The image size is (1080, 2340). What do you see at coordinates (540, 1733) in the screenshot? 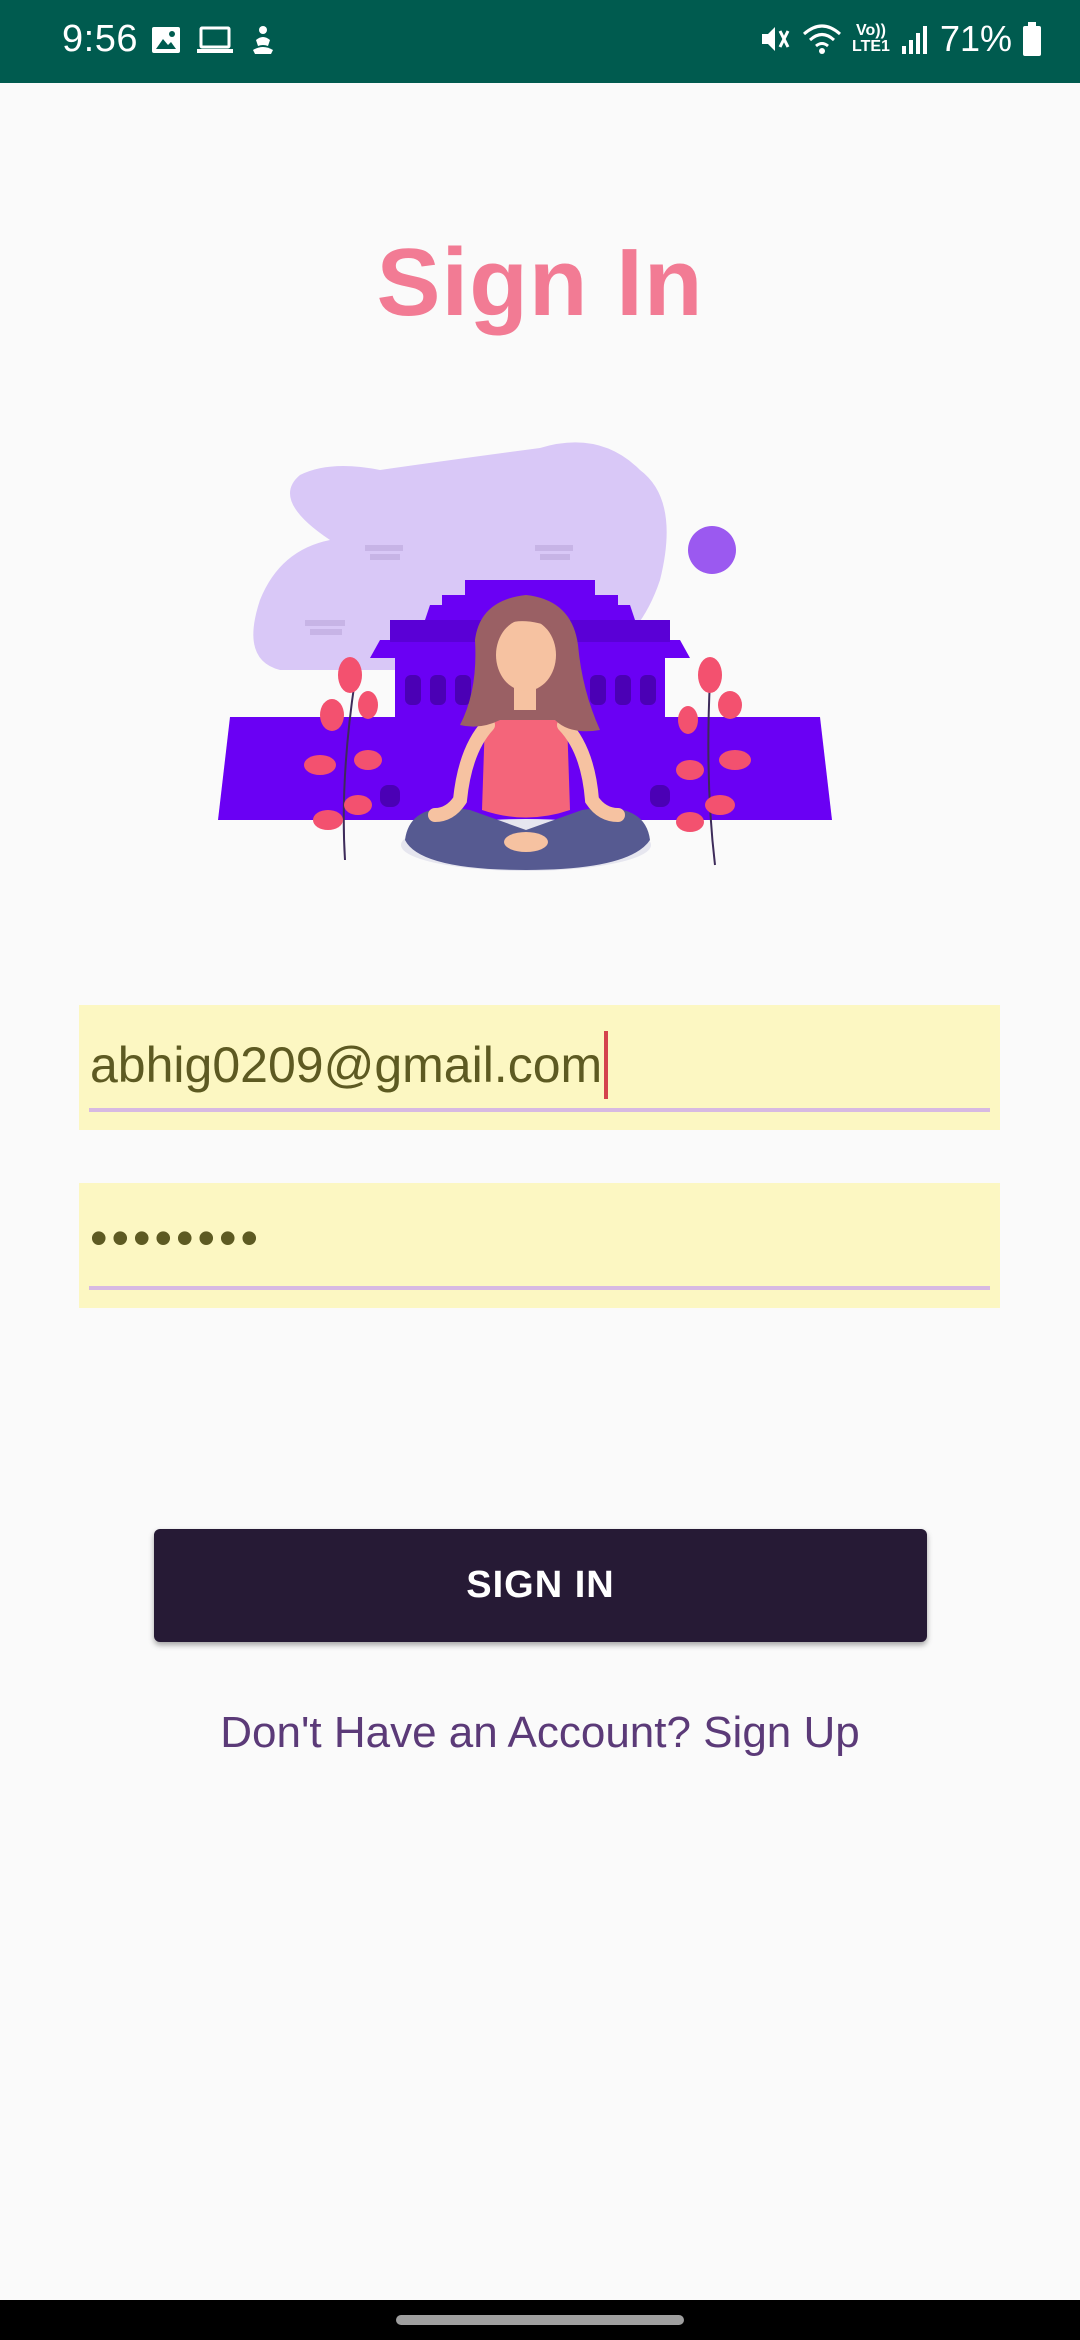
I see `sign-up-link: Don't Have an Account? Sign Up` at bounding box center [540, 1733].